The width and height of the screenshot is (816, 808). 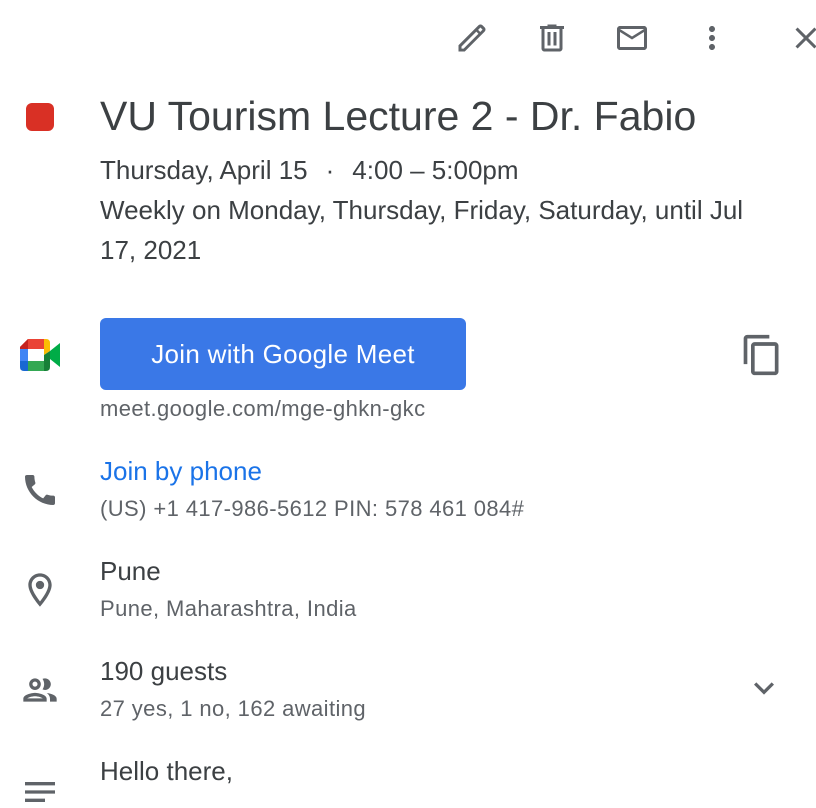 I want to click on trash-icon, so click(x=552, y=38).